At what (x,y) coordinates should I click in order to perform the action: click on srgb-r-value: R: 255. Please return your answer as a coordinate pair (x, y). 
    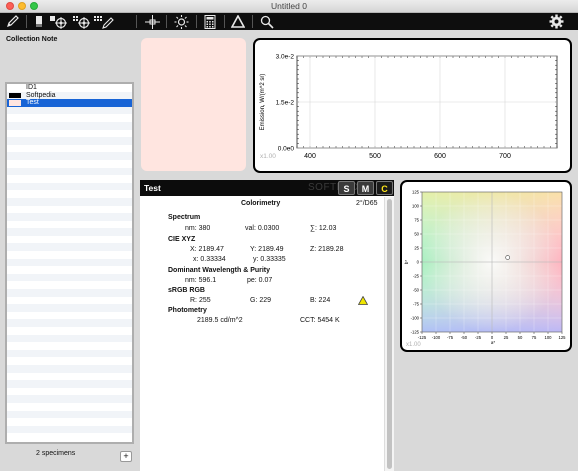
    Looking at the image, I should click on (200, 300).